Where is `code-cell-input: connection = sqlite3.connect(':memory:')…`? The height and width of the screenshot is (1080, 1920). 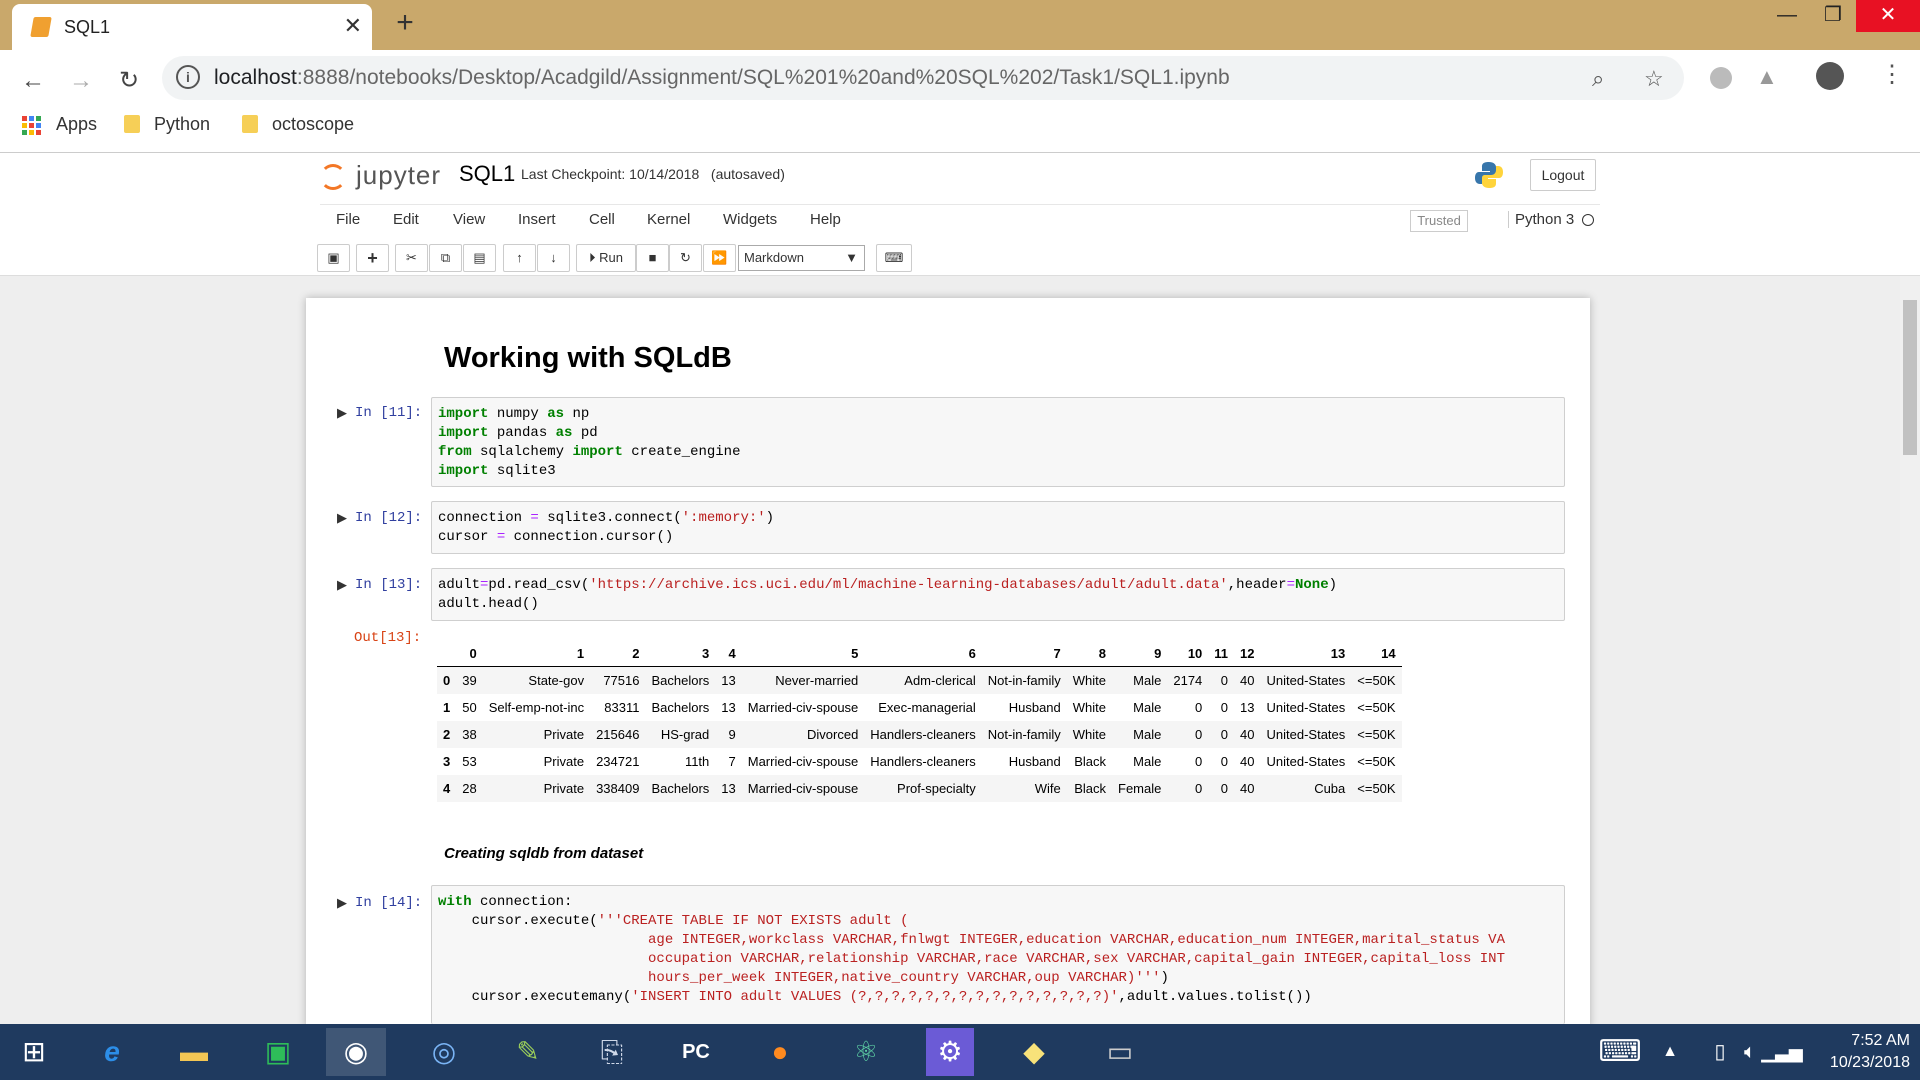
code-cell-input: connection = sqlite3.connect(':memory:')… is located at coordinates (998, 527).